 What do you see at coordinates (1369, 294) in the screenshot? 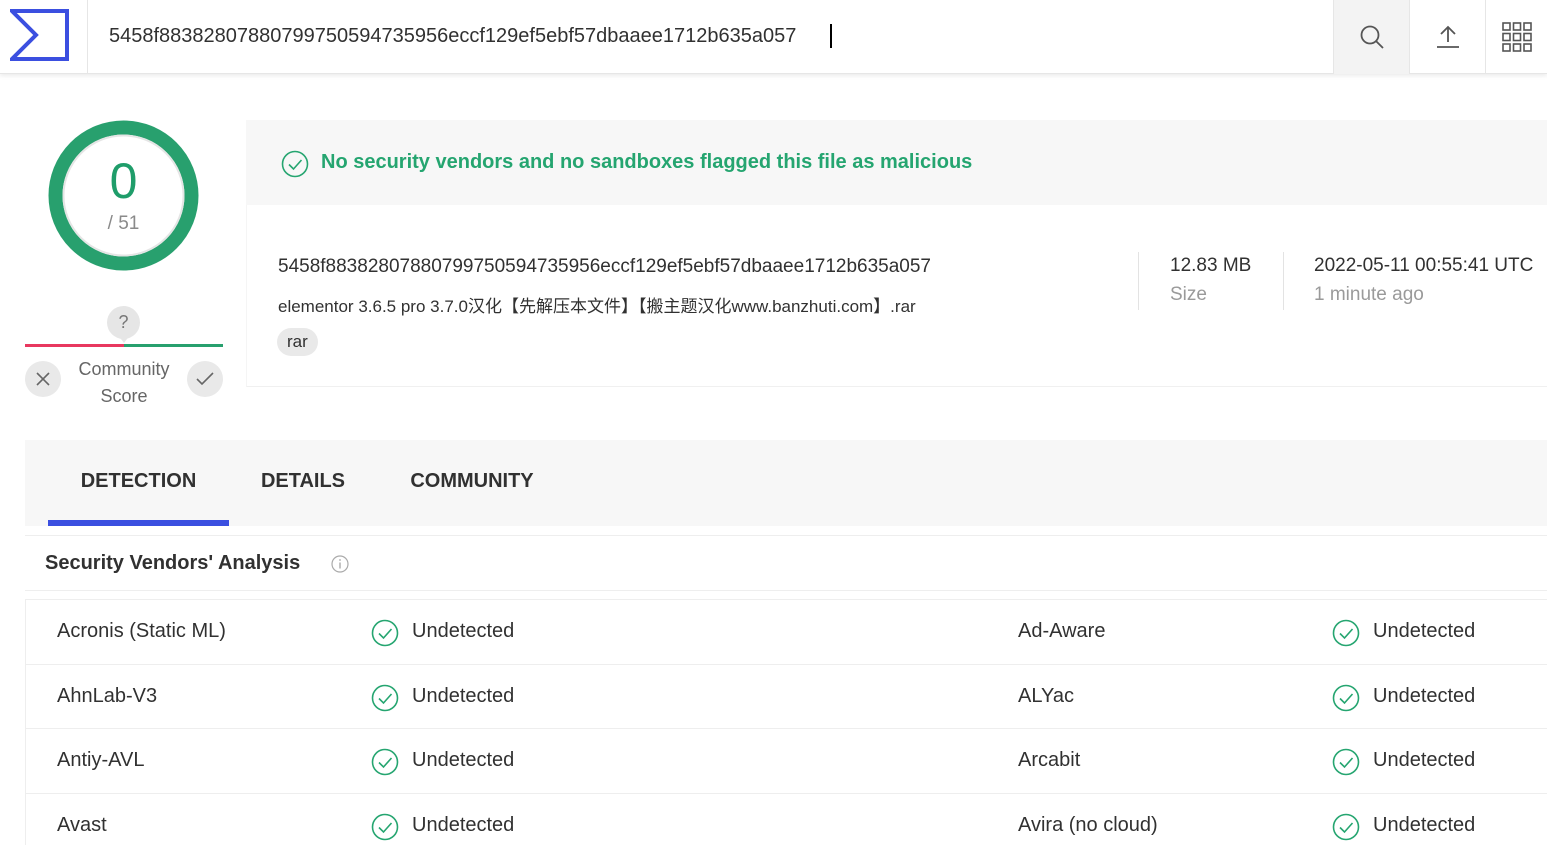
I see `analysis-date-relative: 1 minute ago` at bounding box center [1369, 294].